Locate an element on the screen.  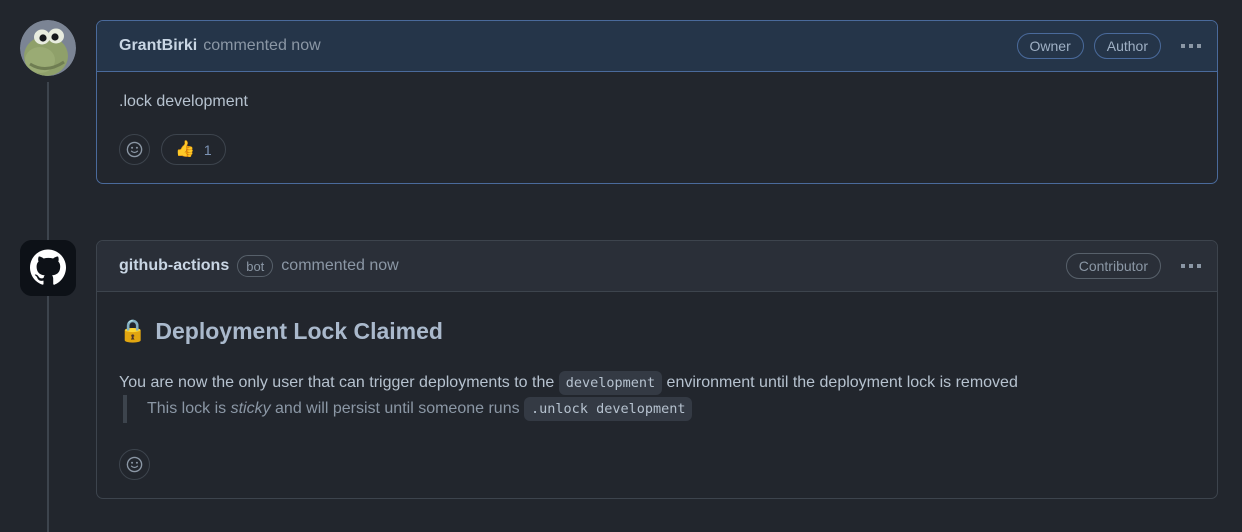
thumbs-up-emoji: 👍 is located at coordinates (185, 149).